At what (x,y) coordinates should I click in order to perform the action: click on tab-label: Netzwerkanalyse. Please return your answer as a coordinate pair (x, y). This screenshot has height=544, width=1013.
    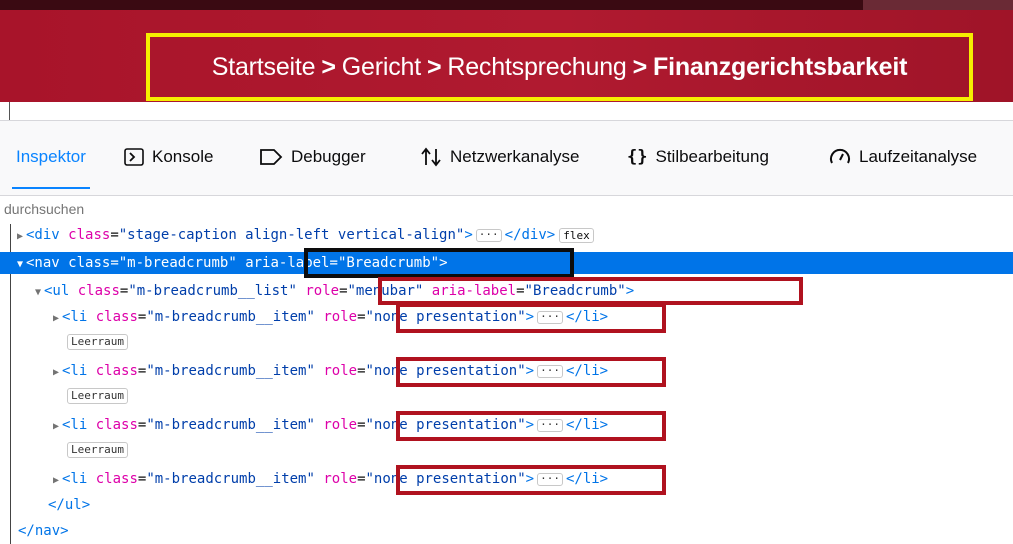
    Looking at the image, I should click on (515, 156).